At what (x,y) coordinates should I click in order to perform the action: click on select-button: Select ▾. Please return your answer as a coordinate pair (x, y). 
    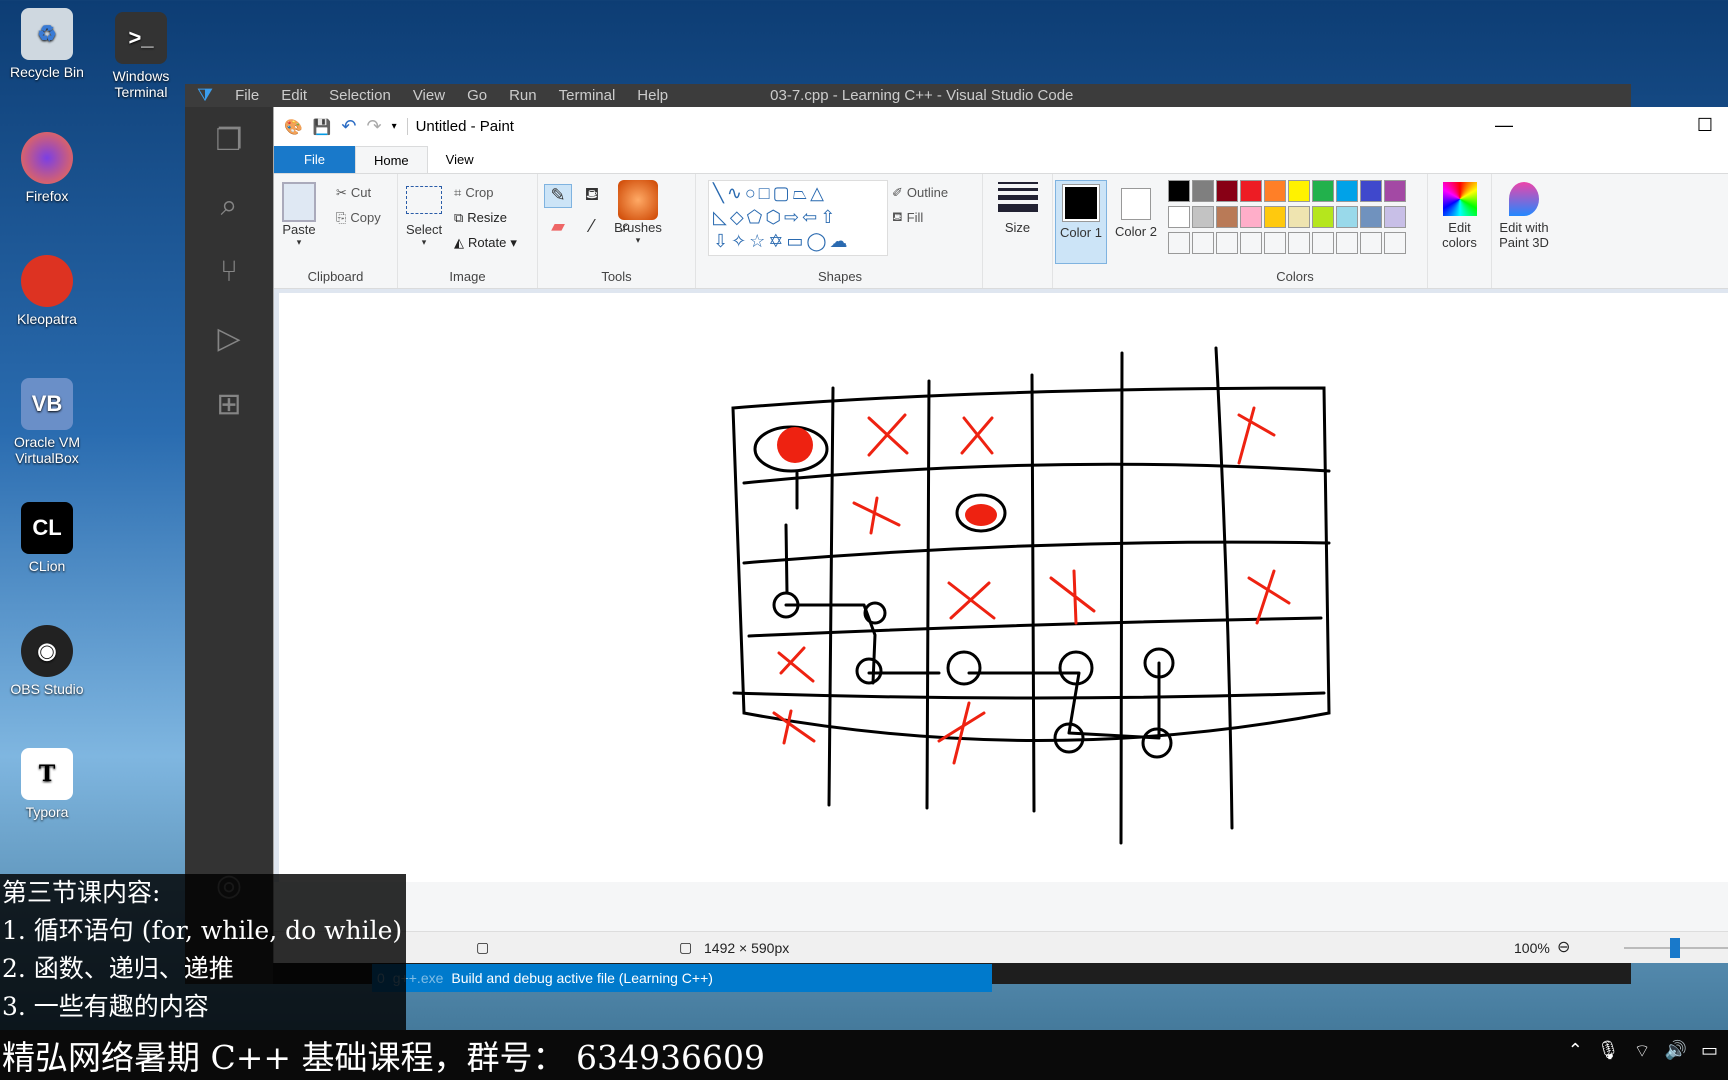
    Looking at the image, I should click on (424, 217).